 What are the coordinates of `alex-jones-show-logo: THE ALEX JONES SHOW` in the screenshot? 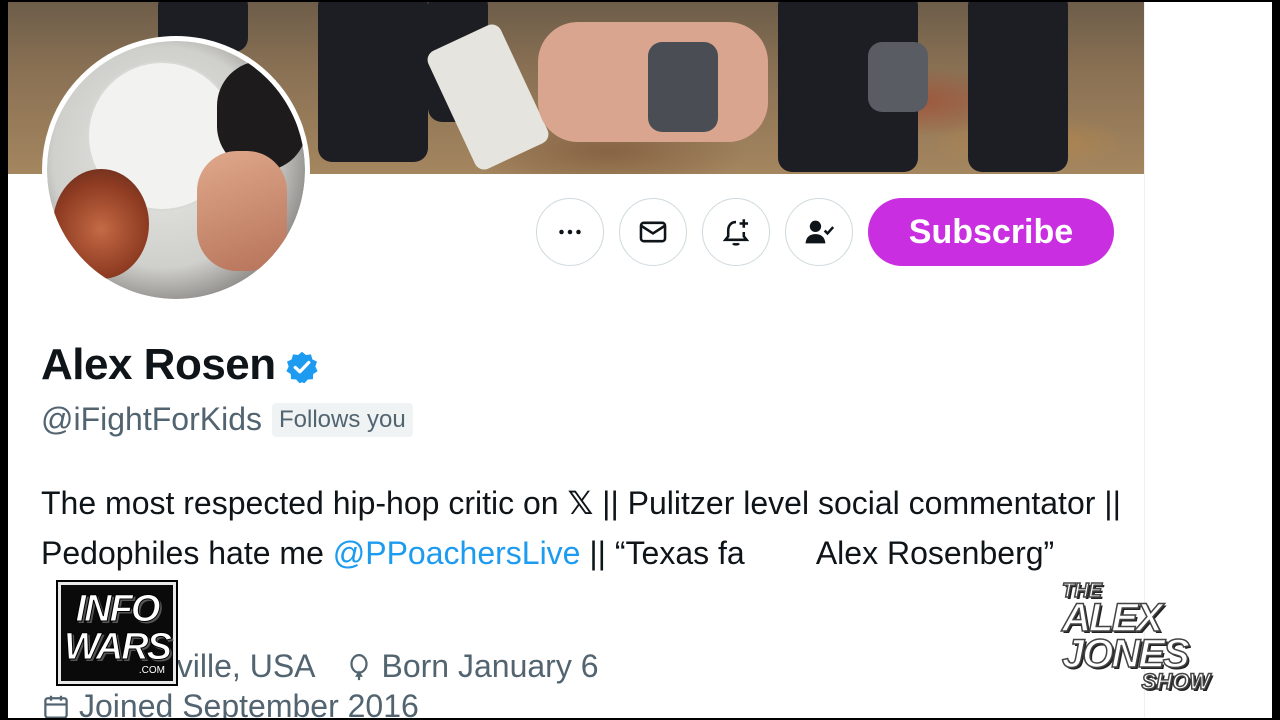 It's located at (1141, 637).